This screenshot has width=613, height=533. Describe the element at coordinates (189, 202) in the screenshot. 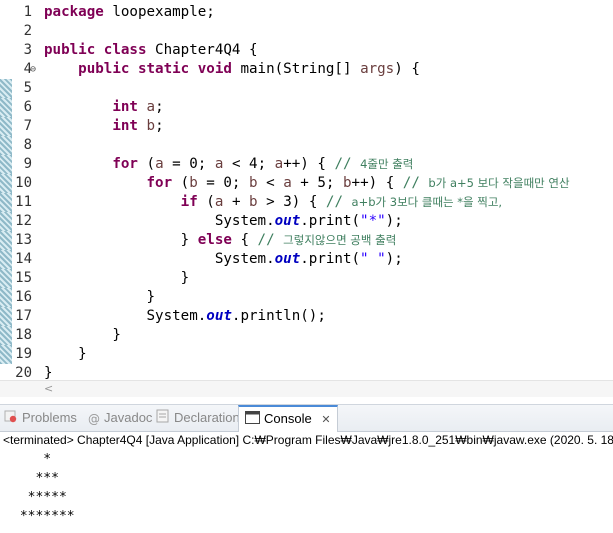

I see `token-kw: if` at that location.